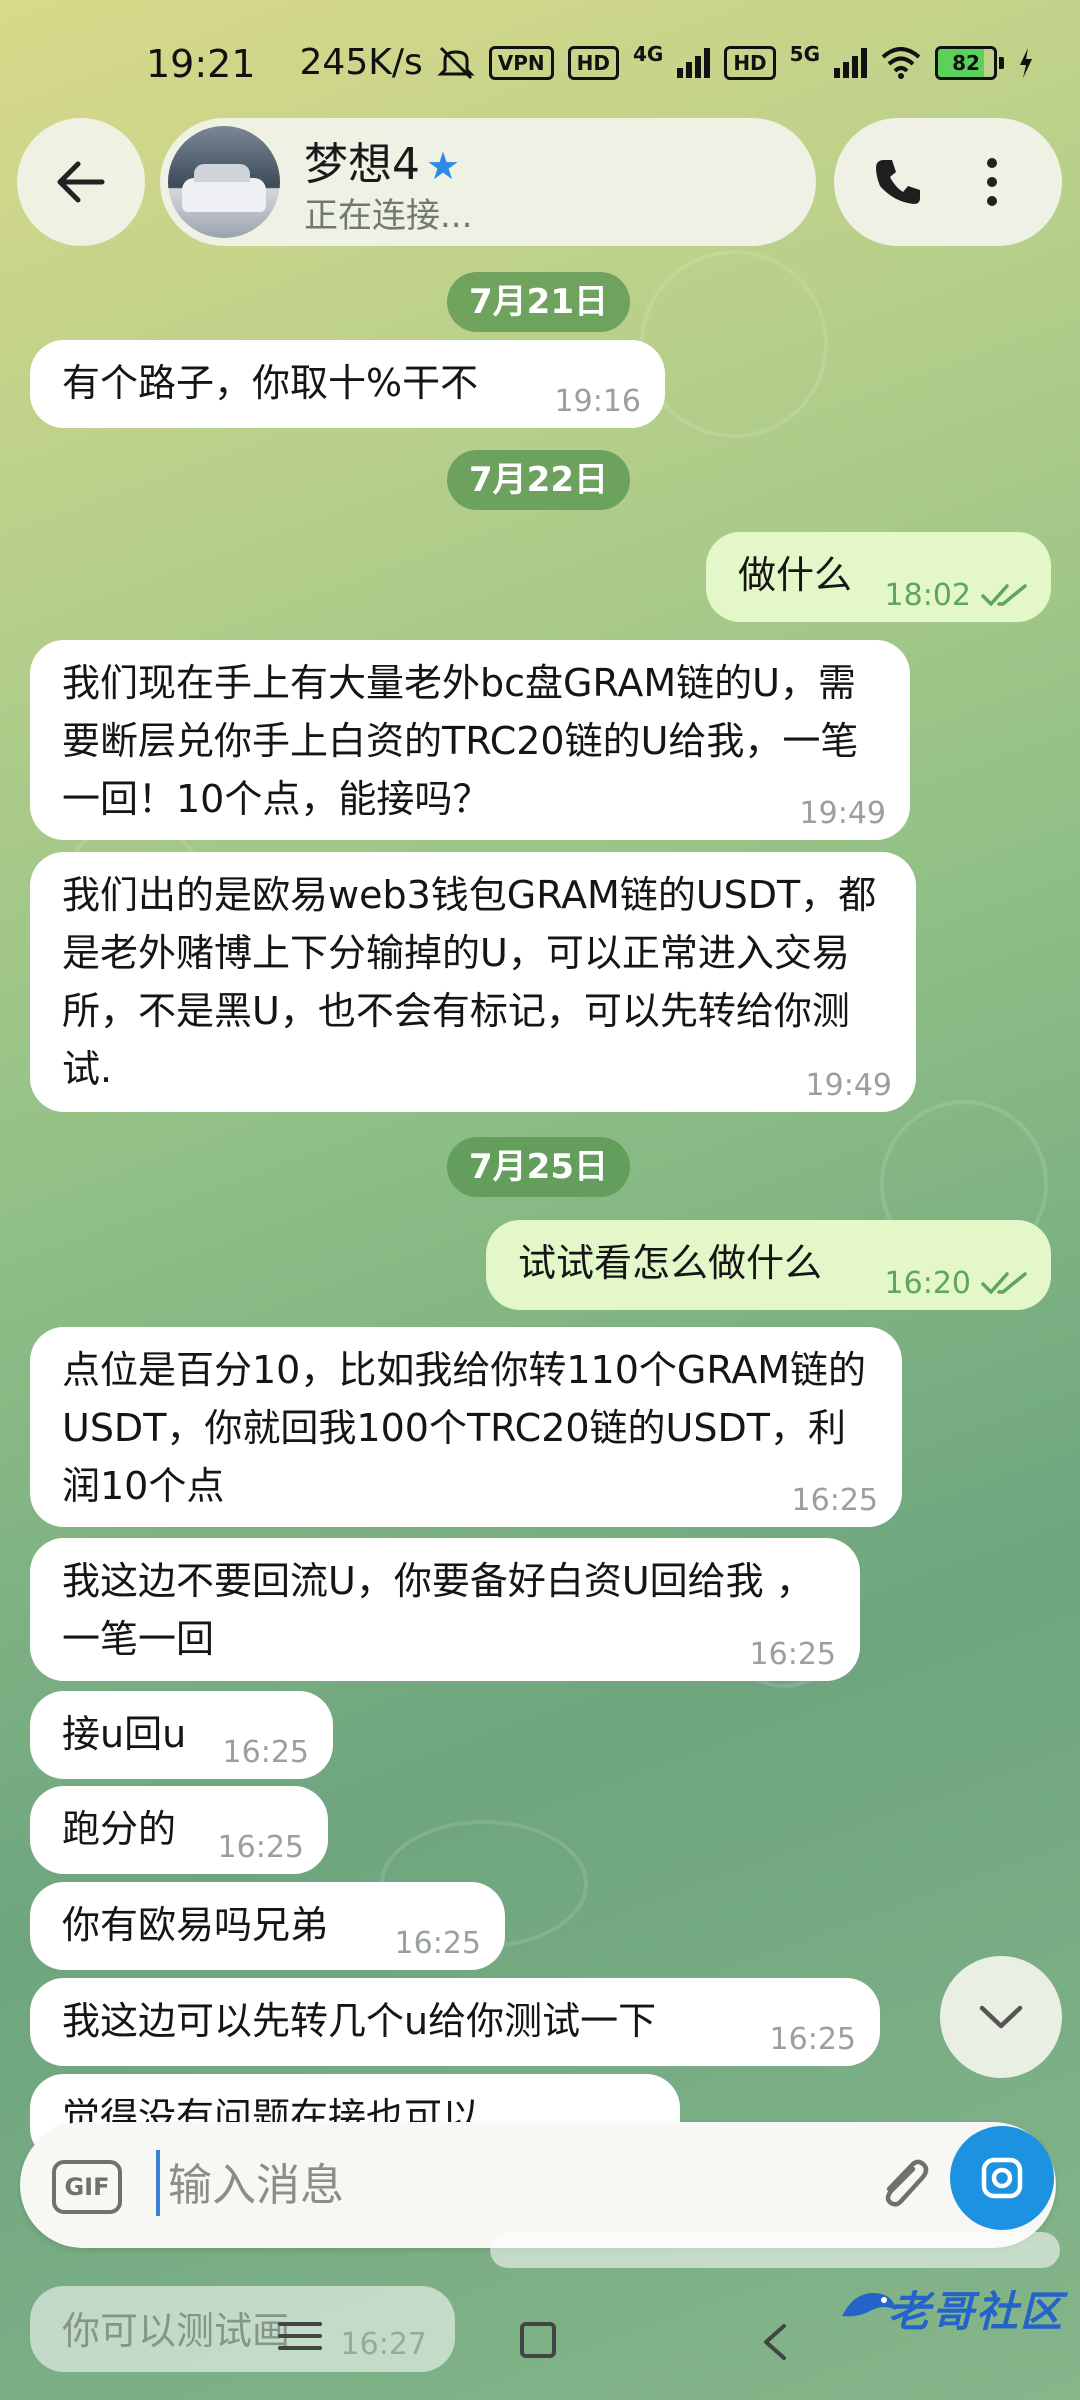  I want to click on message-composer: GIF, so click(538, 2185).